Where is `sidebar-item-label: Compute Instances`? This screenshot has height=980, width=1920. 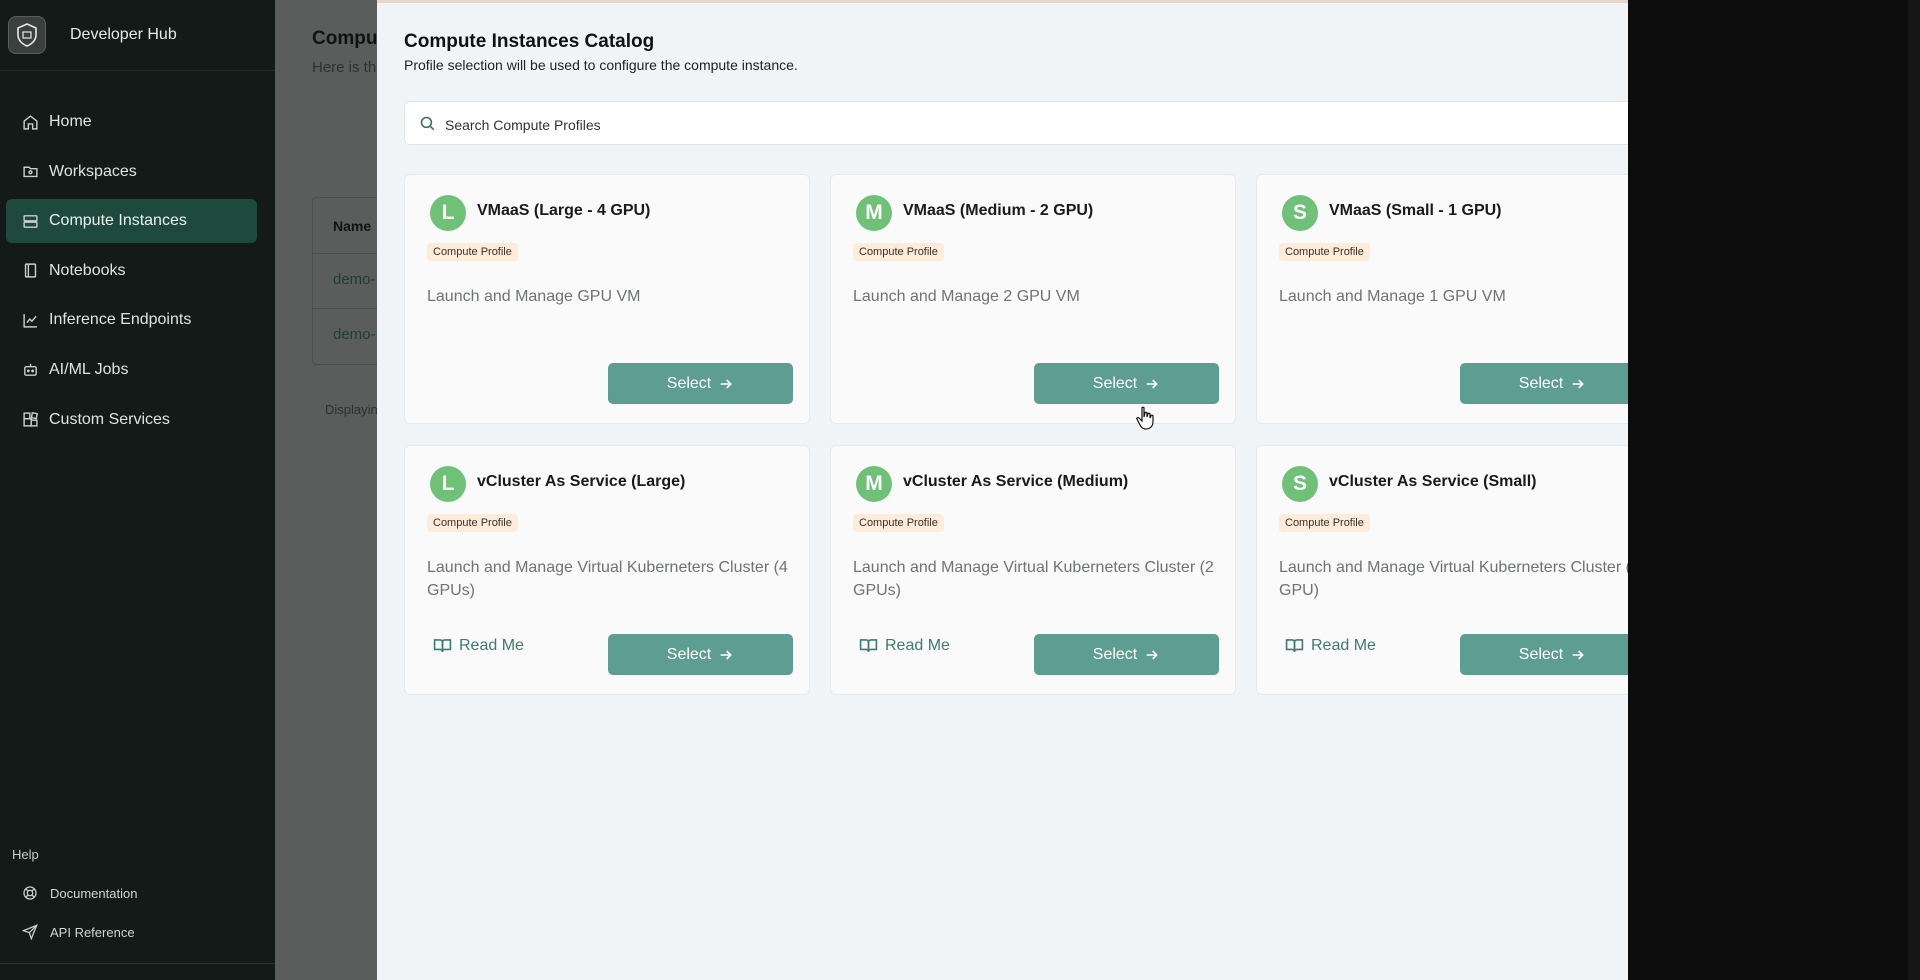 sidebar-item-label: Compute Instances is located at coordinates (118, 221).